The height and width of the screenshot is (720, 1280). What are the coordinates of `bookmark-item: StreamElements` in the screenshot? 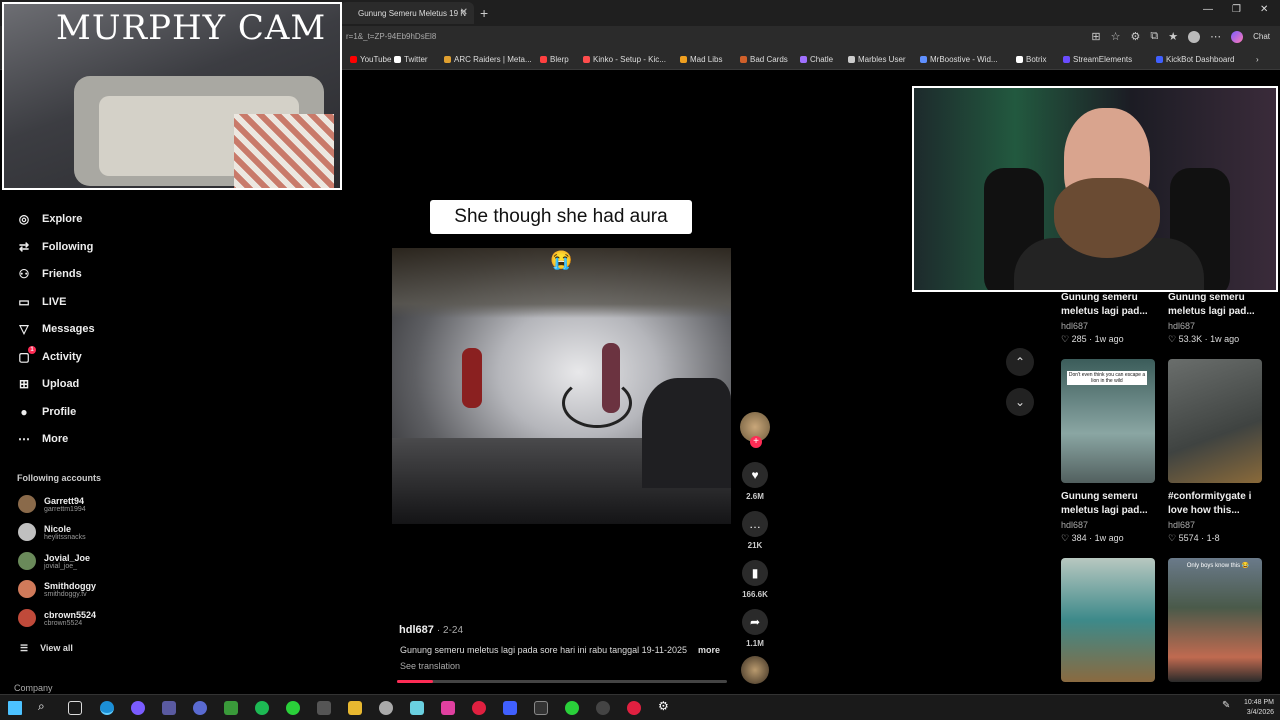 It's located at (1097, 59).